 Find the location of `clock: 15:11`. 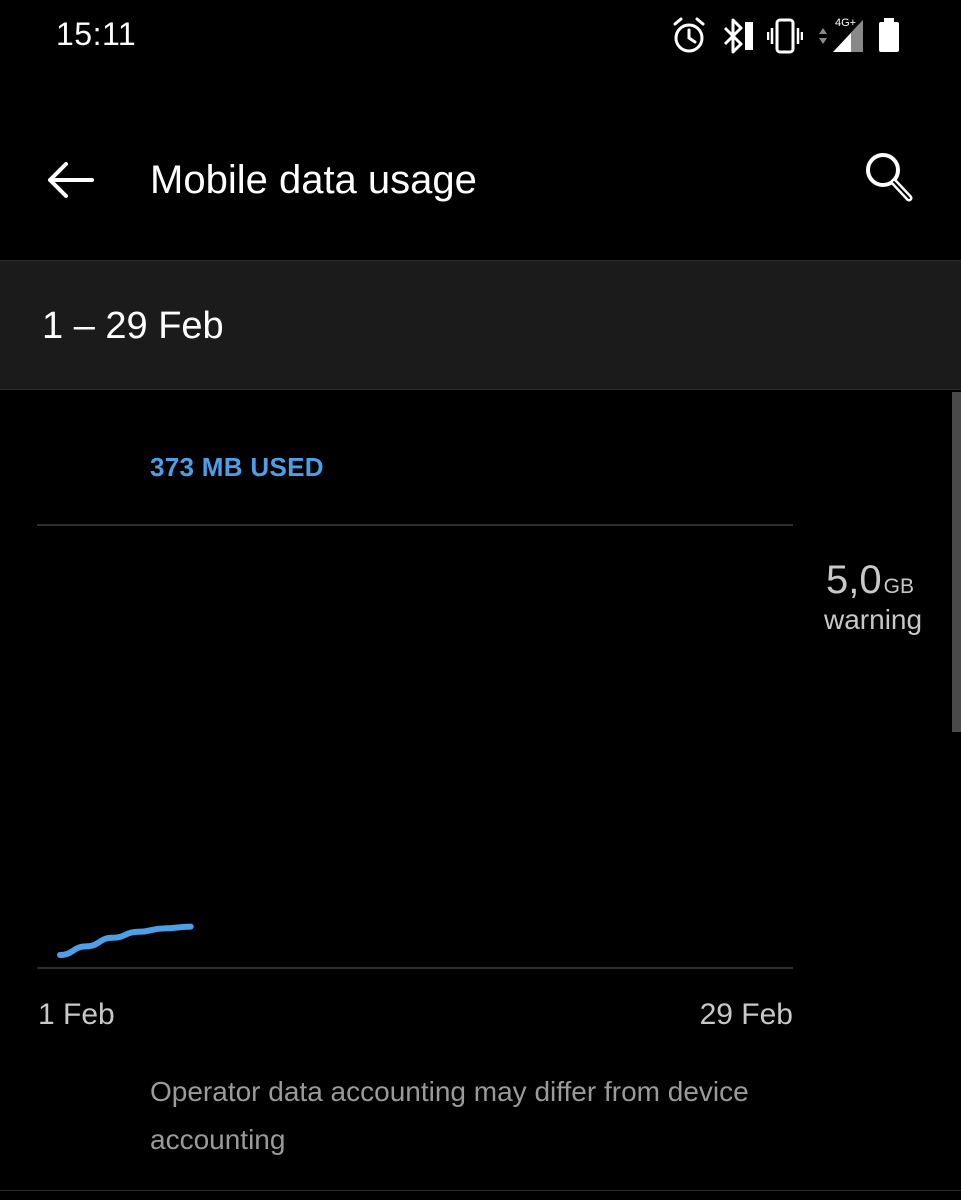

clock: 15:11 is located at coordinates (96, 34).